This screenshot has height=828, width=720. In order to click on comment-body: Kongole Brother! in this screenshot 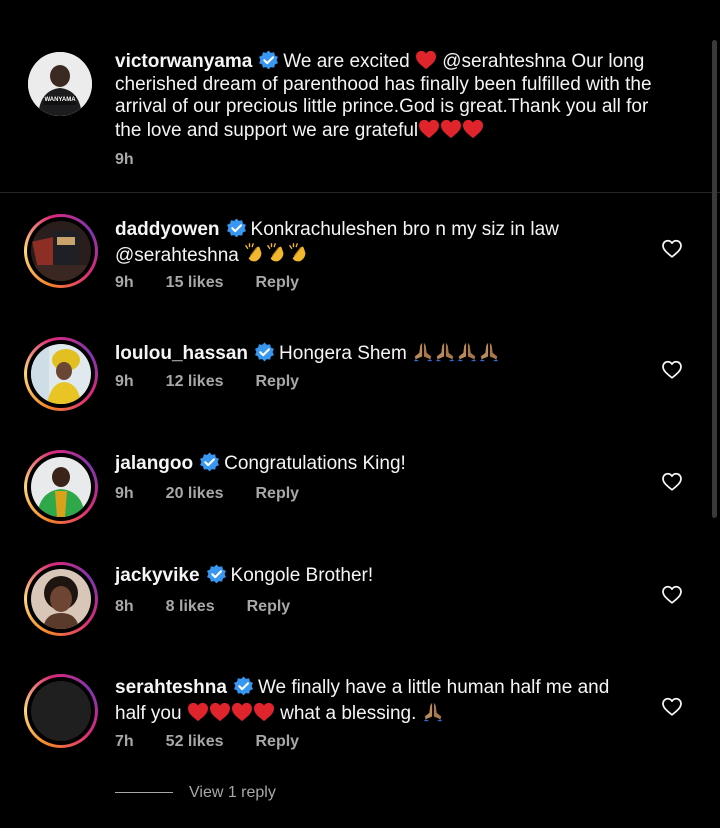, I will do `click(302, 575)`.